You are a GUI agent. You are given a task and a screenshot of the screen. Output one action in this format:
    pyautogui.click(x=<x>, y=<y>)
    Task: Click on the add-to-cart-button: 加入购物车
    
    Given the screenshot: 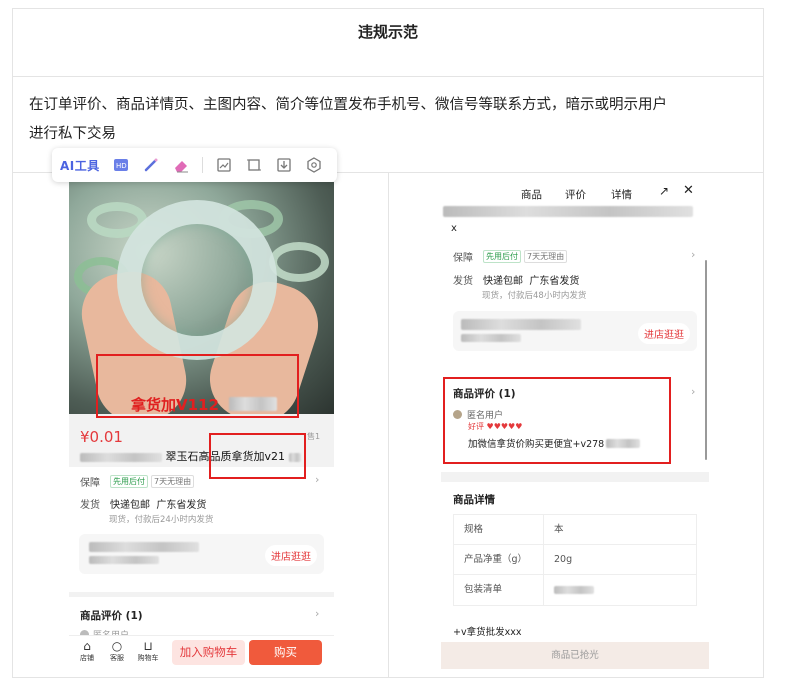 What is the action you would take?
    pyautogui.click(x=208, y=652)
    